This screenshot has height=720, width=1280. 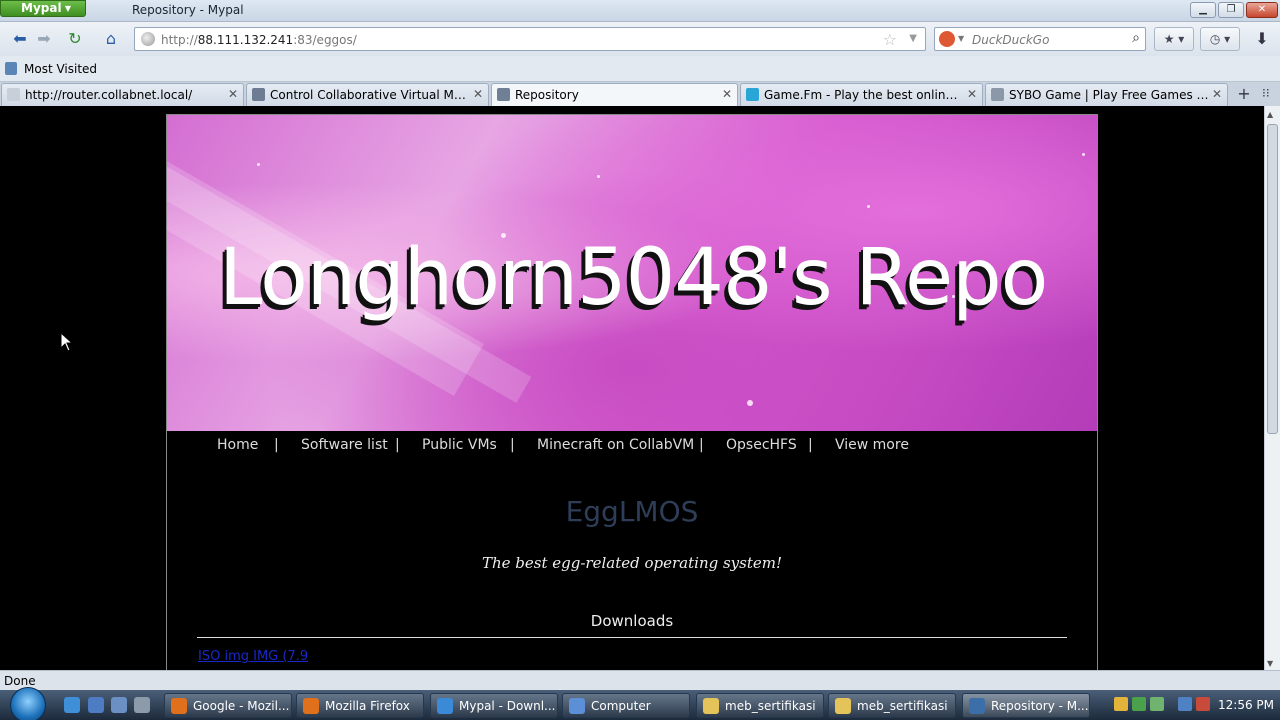 I want to click on gamefm-icon, so click(x=752, y=94).